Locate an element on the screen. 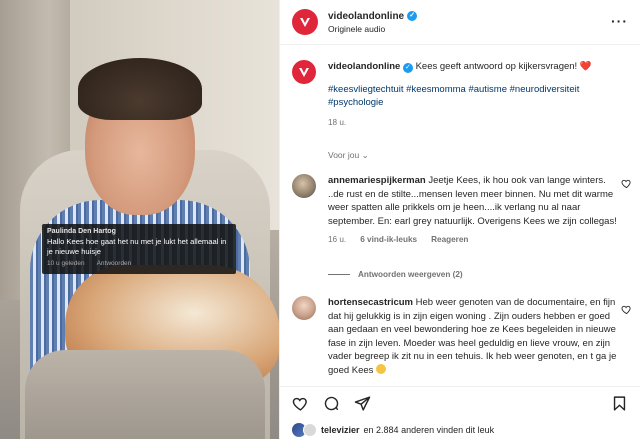  comment-username: hortensecastricum is located at coordinates (370, 302).